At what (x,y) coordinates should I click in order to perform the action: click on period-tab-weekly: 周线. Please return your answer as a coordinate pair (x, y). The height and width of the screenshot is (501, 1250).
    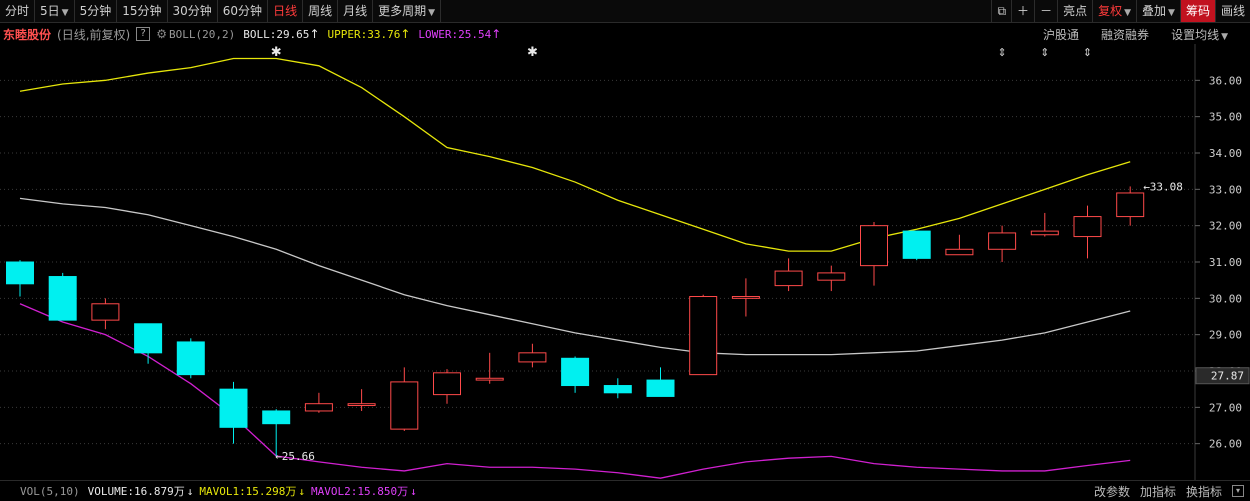
    Looking at the image, I should click on (321, 11).